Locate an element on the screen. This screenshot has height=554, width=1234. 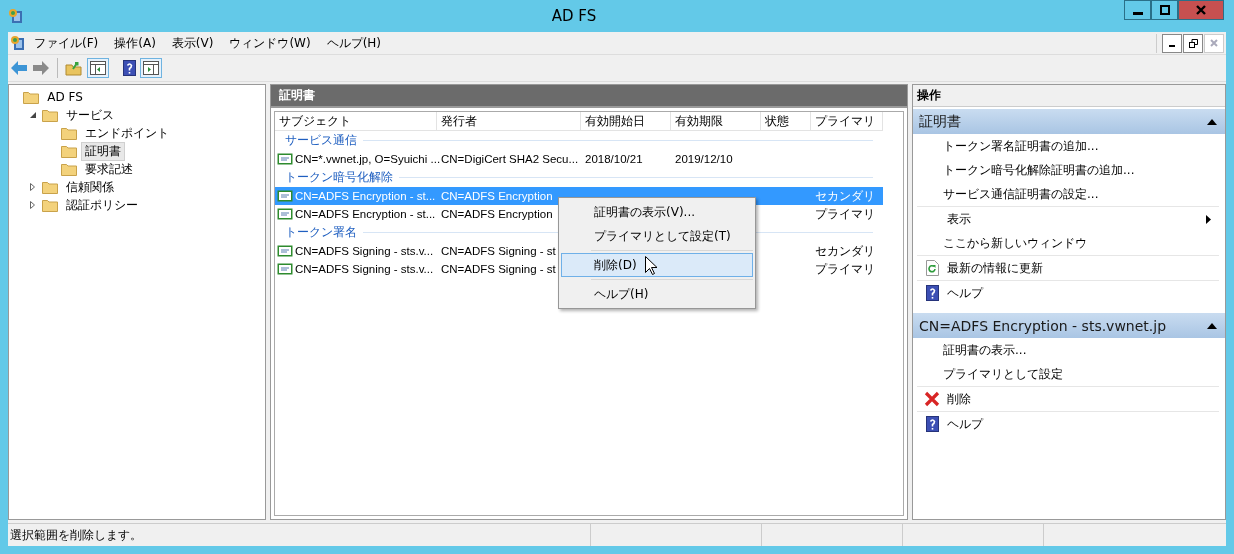
pane-title: 操作 is located at coordinates (1069, 96).